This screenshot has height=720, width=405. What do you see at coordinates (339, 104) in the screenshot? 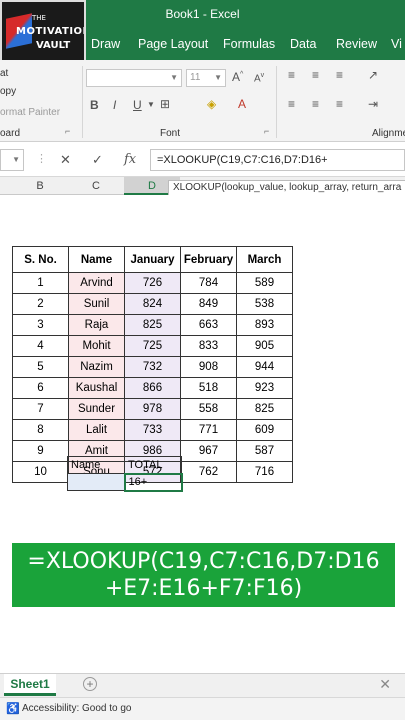
I see `align-right-icon: ≡` at bounding box center [339, 104].